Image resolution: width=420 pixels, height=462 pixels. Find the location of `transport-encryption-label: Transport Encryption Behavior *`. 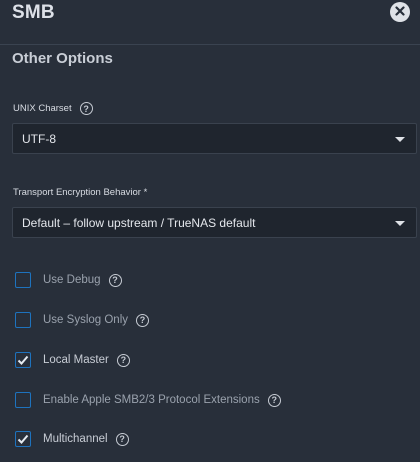

transport-encryption-label: Transport Encryption Behavior * is located at coordinates (80, 192).